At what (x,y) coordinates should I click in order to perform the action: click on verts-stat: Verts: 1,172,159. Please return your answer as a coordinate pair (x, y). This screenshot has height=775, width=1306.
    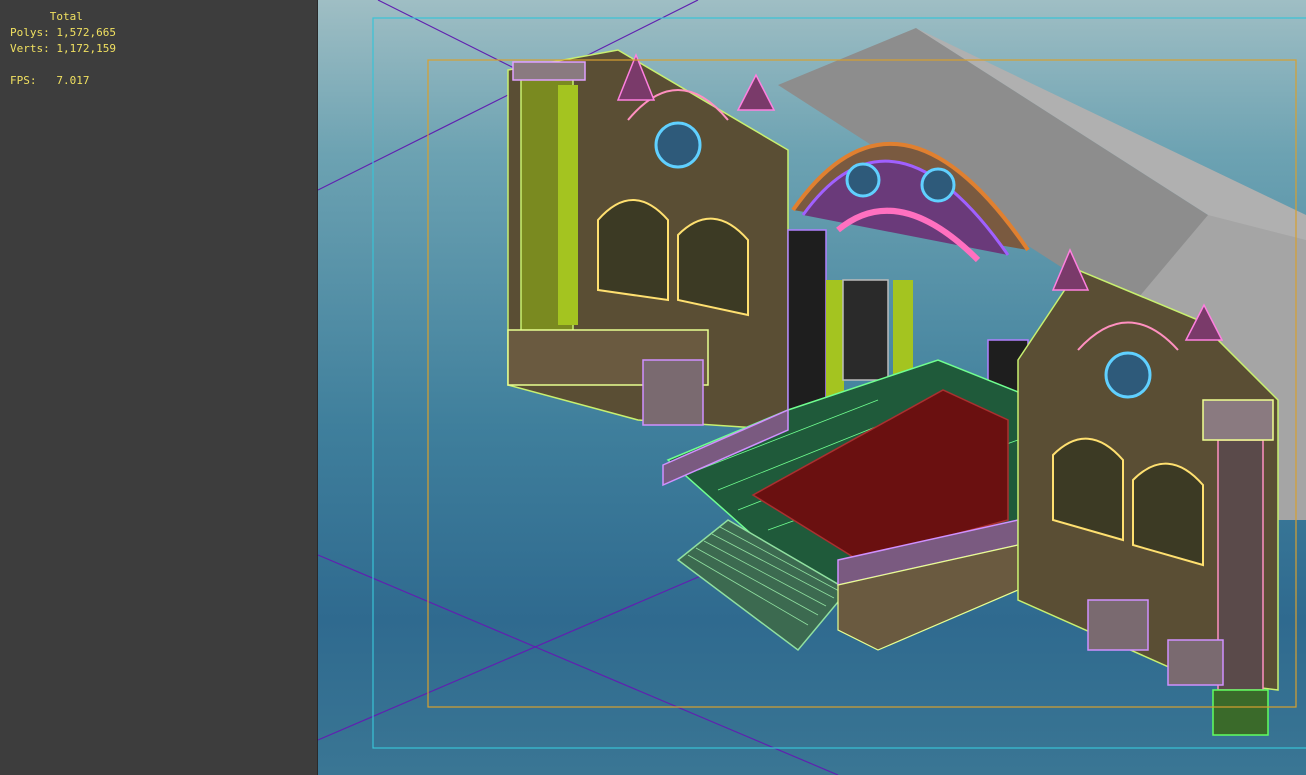
    Looking at the image, I should click on (63, 48).